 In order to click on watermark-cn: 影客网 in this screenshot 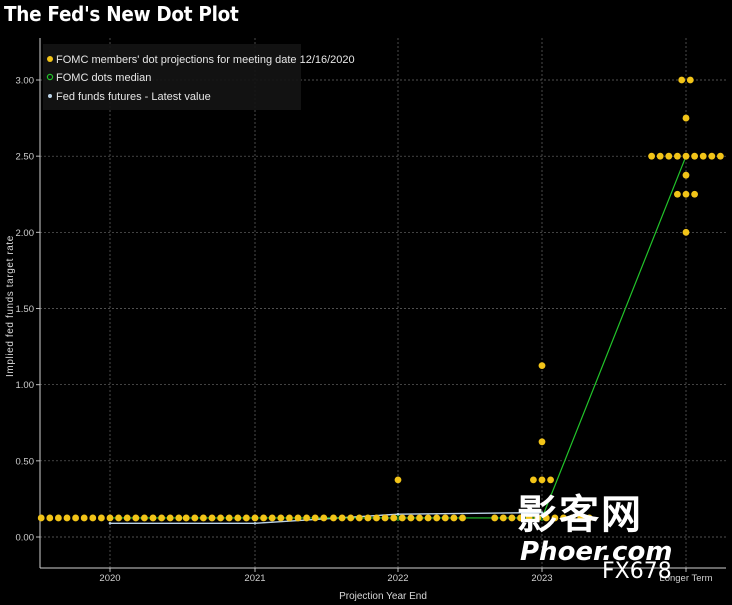, I will do `click(580, 515)`.